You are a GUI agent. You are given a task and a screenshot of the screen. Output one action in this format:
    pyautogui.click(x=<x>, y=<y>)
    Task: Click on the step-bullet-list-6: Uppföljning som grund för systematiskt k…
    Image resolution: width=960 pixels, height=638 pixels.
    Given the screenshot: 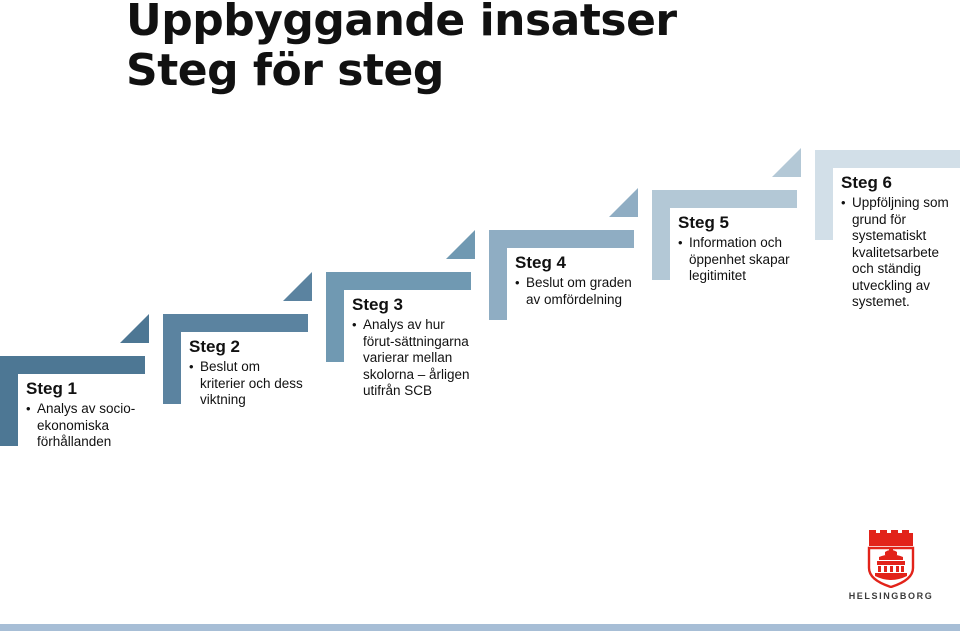 What is the action you would take?
    pyautogui.click(x=900, y=252)
    